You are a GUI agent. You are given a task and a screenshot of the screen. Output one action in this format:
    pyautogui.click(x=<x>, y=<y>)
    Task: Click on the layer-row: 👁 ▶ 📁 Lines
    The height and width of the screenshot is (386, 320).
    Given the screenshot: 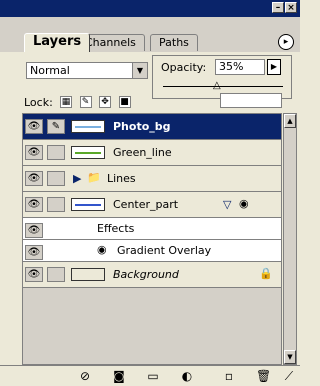 What is the action you would take?
    pyautogui.click(x=152, y=179)
    